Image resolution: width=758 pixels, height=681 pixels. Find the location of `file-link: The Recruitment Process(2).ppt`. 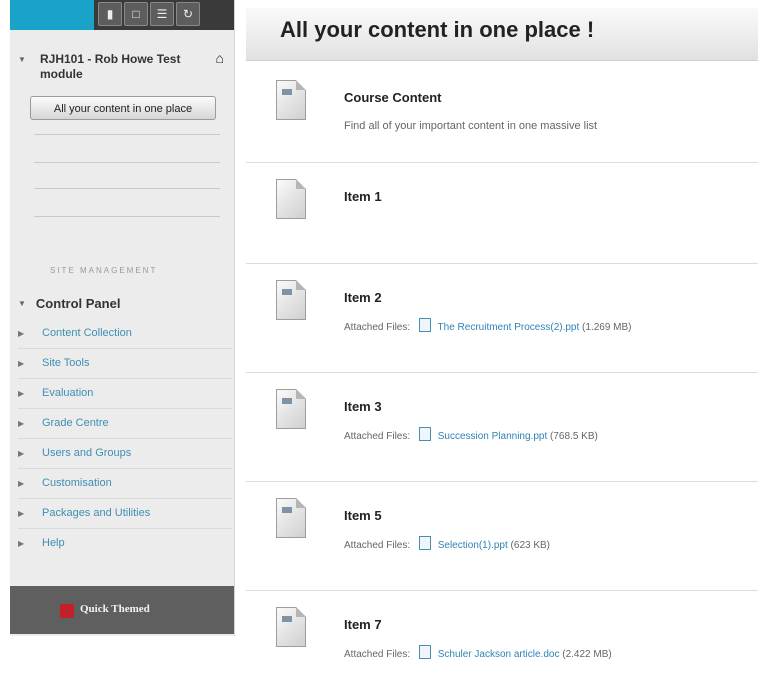

file-link: The Recruitment Process(2).ppt is located at coordinates (509, 327).